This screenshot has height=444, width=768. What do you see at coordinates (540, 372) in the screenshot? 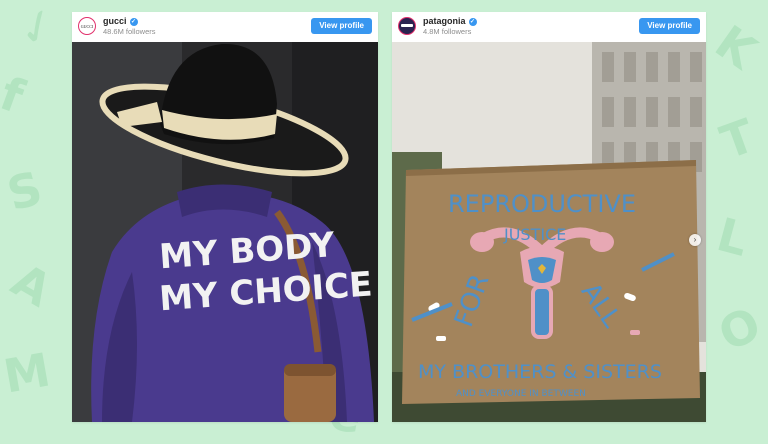
I see `sign-bottom: MY BROTHERS & SISTERS` at bounding box center [540, 372].